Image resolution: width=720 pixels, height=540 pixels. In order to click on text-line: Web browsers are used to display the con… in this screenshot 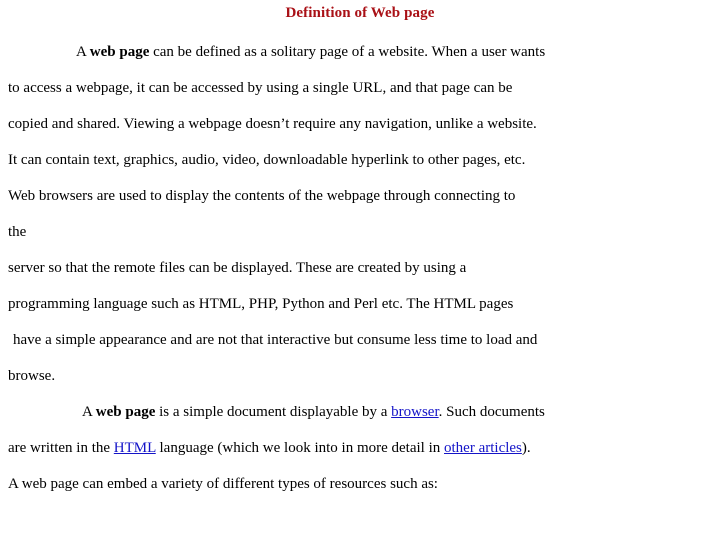, I will do `click(361, 196)`.